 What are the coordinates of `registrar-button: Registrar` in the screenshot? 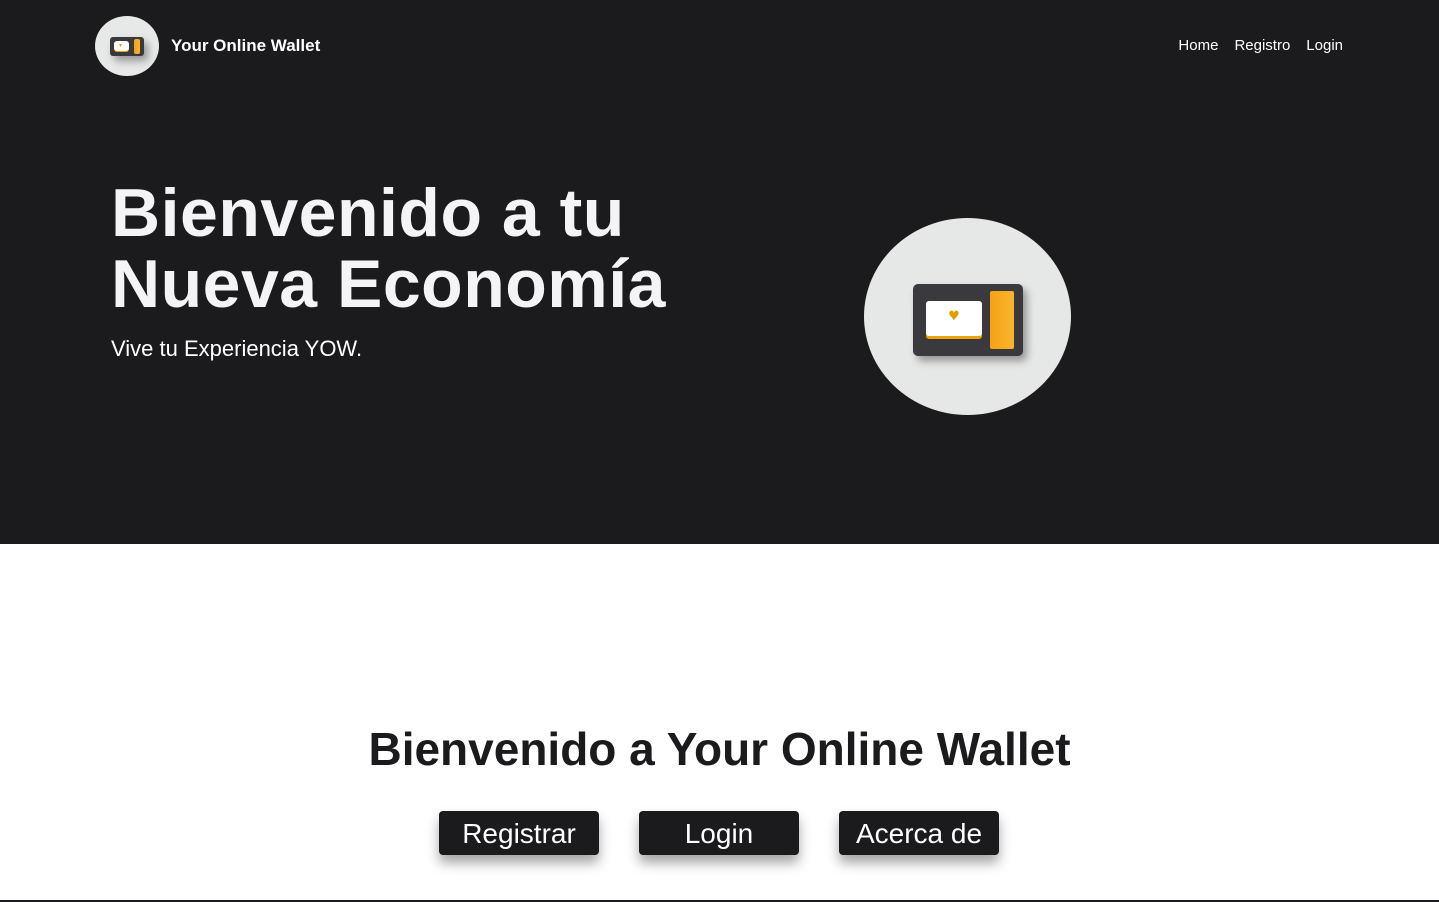 It's located at (519, 833).